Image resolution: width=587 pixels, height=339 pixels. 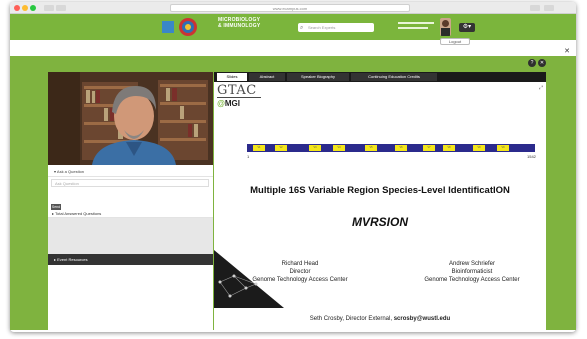 I want to click on close-circle-icon: ✕, so click(x=542, y=63).